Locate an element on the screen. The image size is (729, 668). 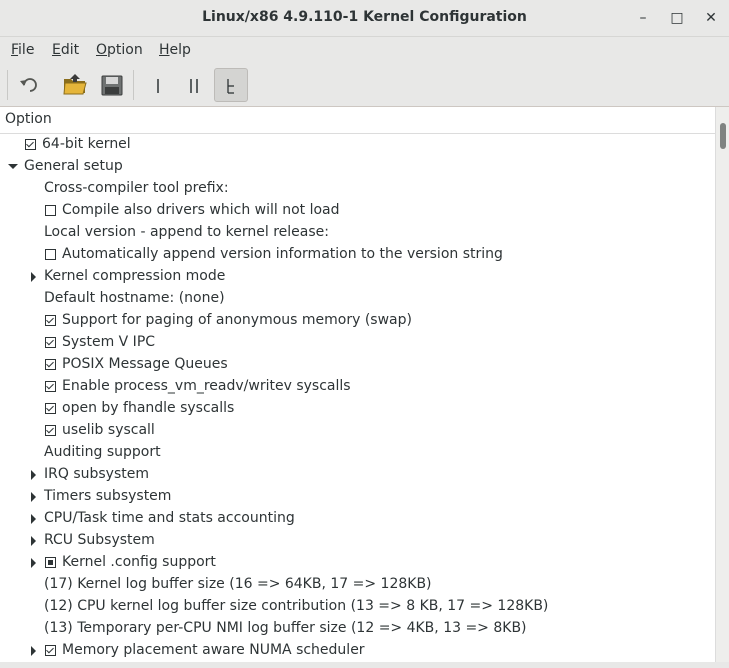
open-button is located at coordinates (75, 85).